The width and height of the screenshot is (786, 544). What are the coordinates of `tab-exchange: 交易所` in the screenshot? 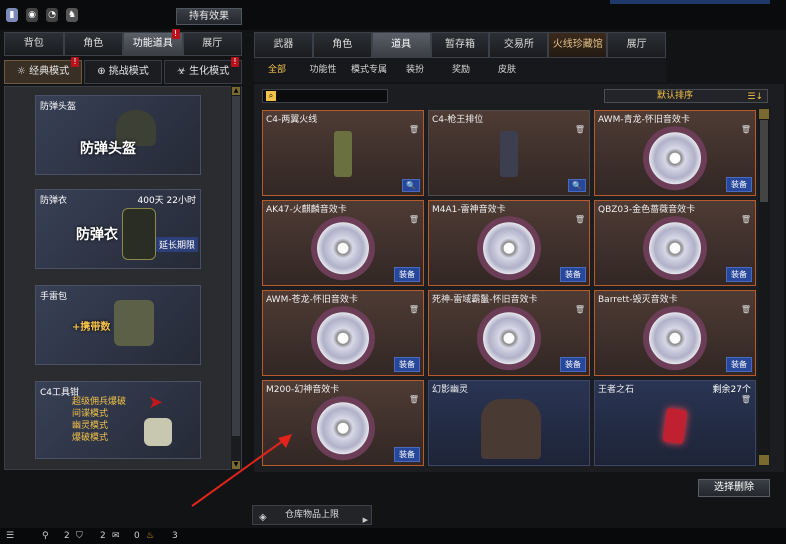 It's located at (519, 45).